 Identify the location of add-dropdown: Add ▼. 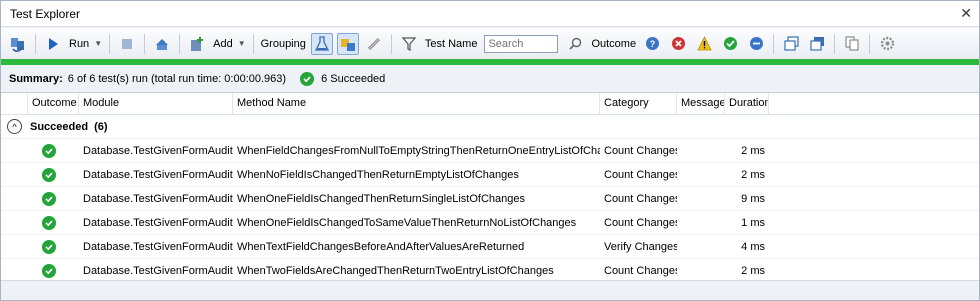
(229, 44).